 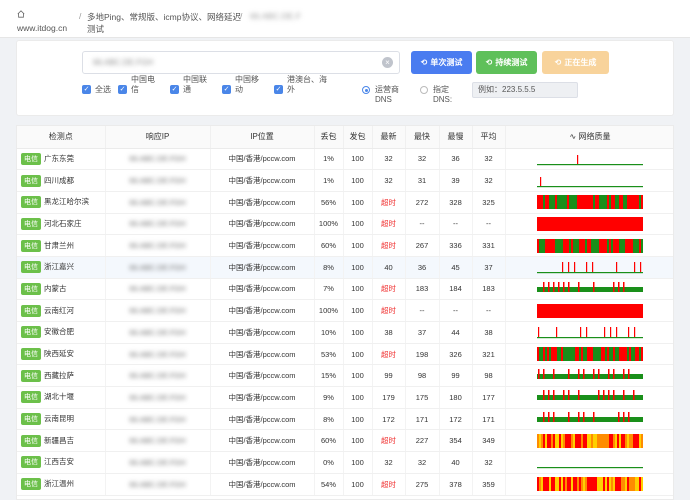 What do you see at coordinates (589, 137) in the screenshot?
I see `col-header-quality: ∿ 网络质量` at bounding box center [589, 137].